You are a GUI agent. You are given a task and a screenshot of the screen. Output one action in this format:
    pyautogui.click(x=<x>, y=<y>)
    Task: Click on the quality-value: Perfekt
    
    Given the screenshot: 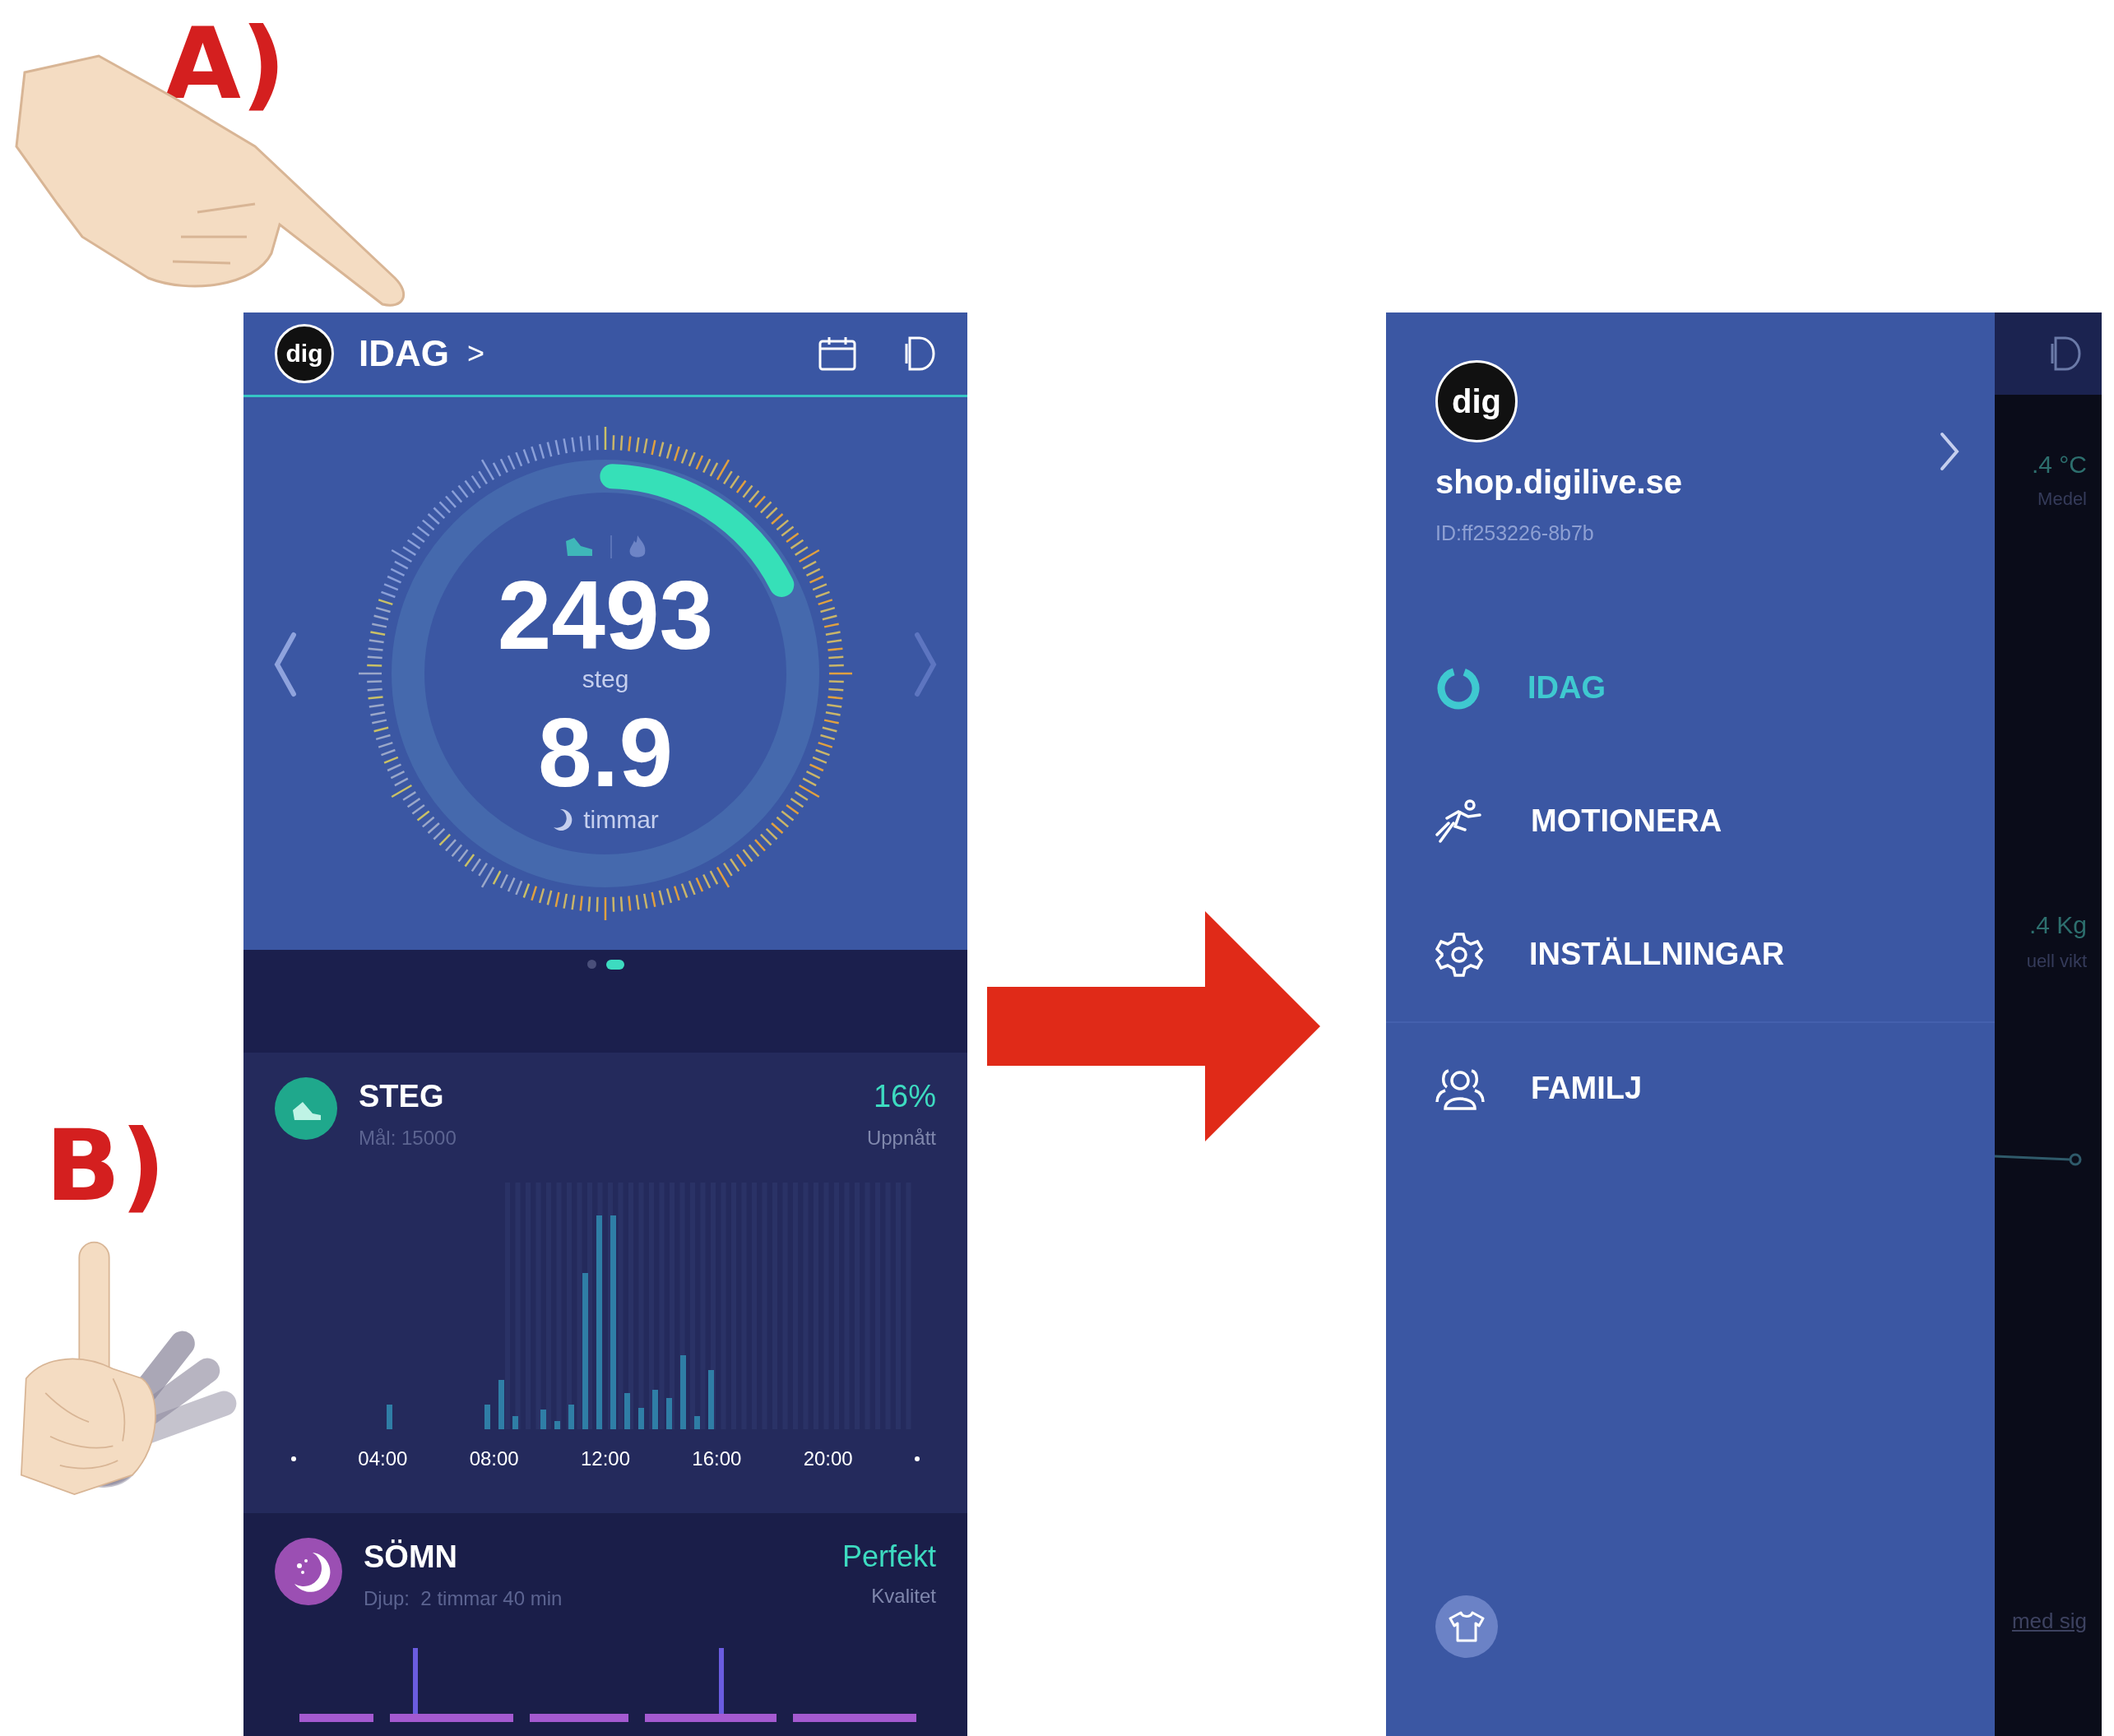 What is the action you would take?
    pyautogui.click(x=888, y=1557)
    